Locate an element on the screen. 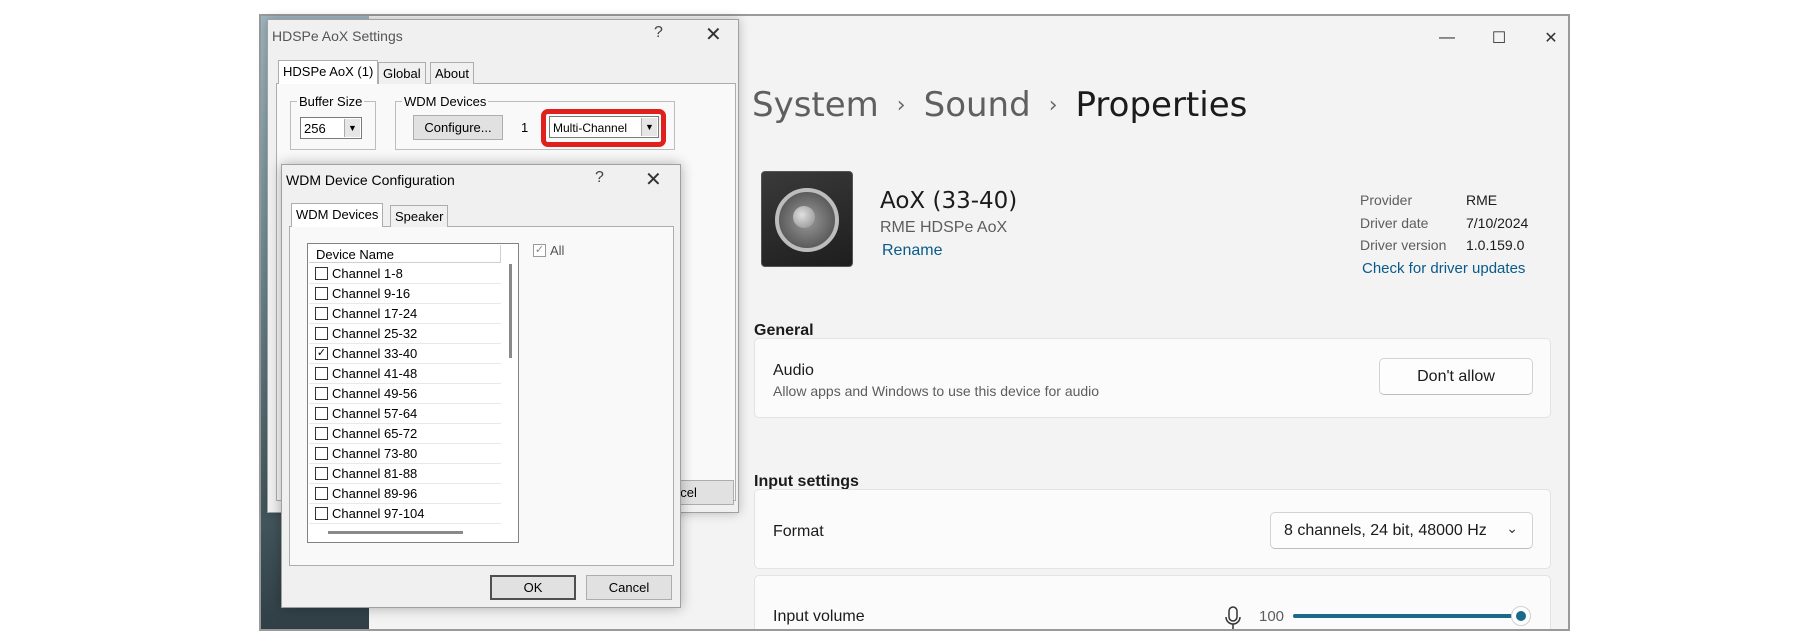 The image size is (1800, 642). channel-label: Channel 49-56 is located at coordinates (375, 393).